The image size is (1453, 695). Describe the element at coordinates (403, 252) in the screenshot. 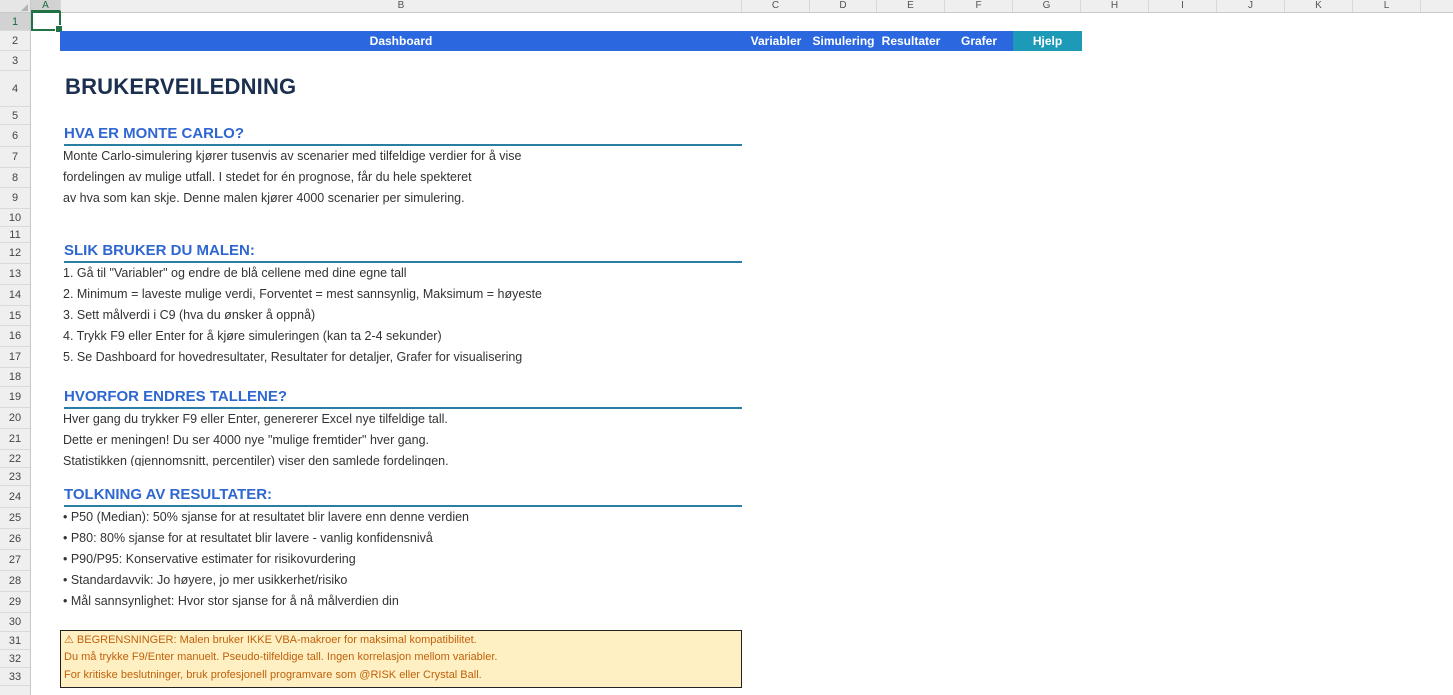

I see `section-heading-usage: SLIK BRUKER DU MALEN:` at that location.